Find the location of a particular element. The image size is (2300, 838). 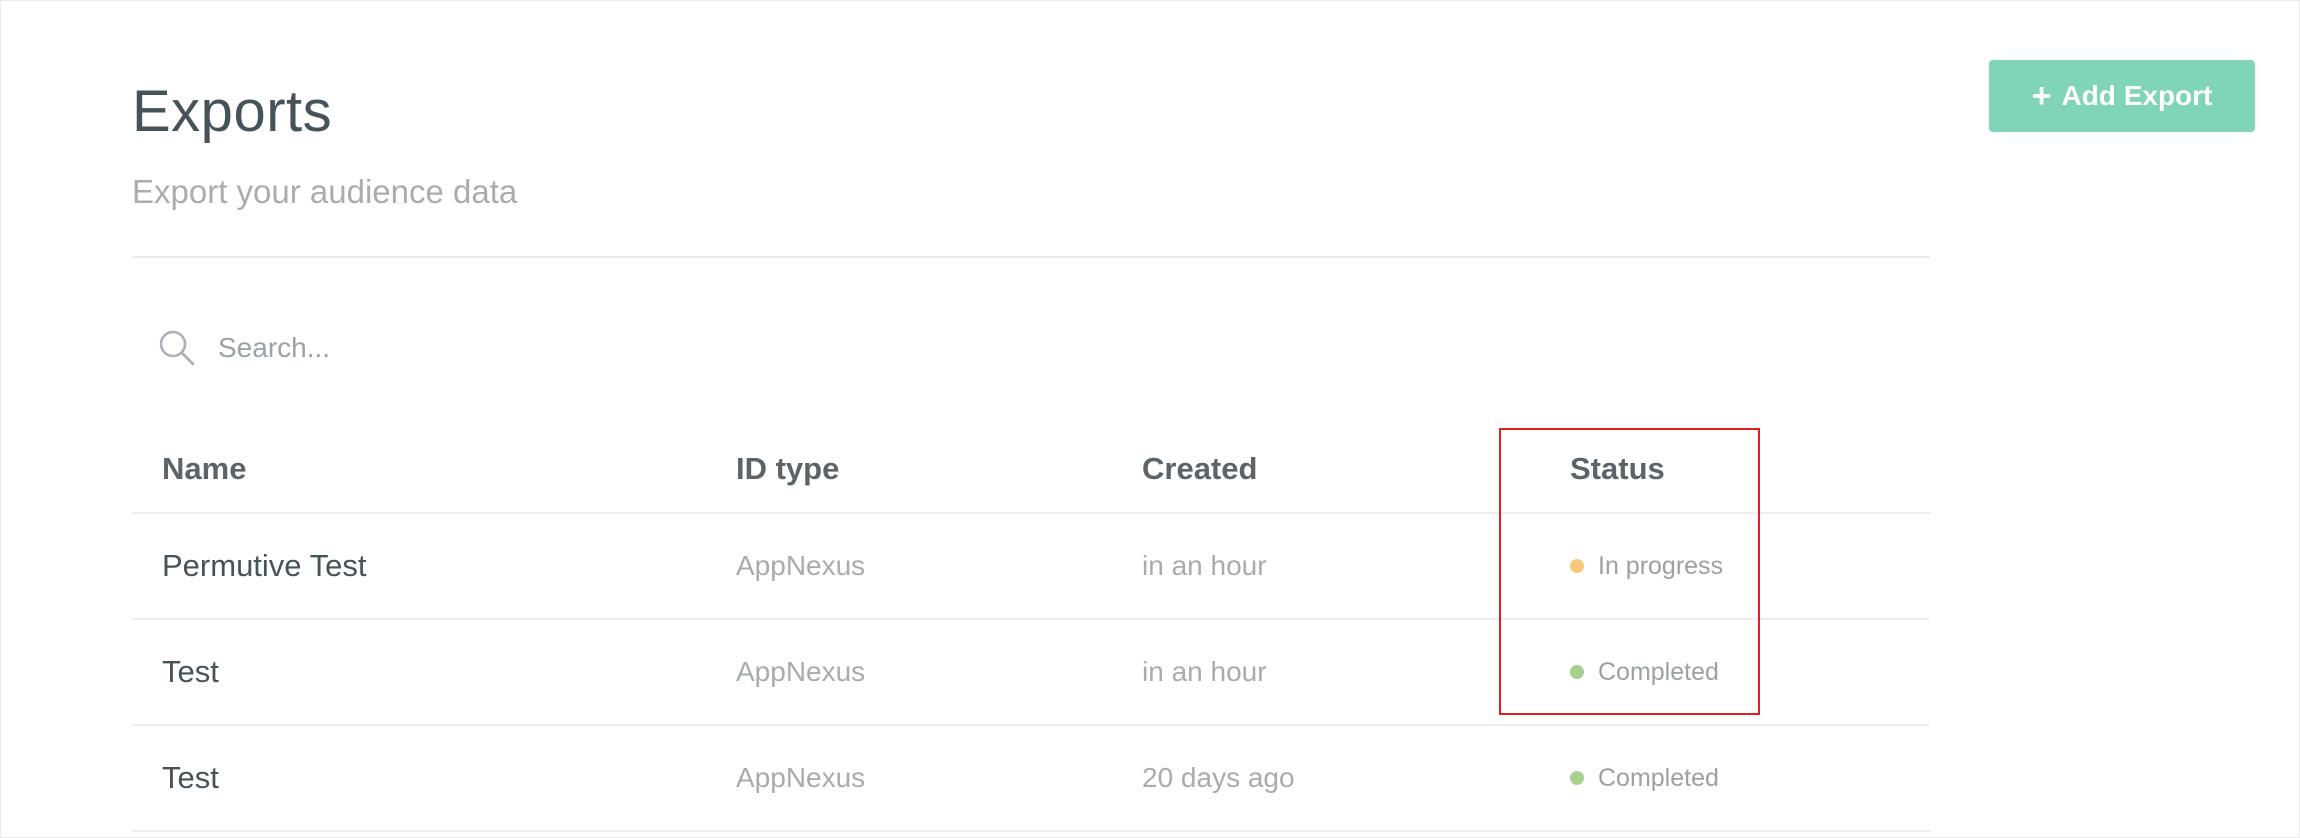

column-header-name: Name is located at coordinates (204, 469).